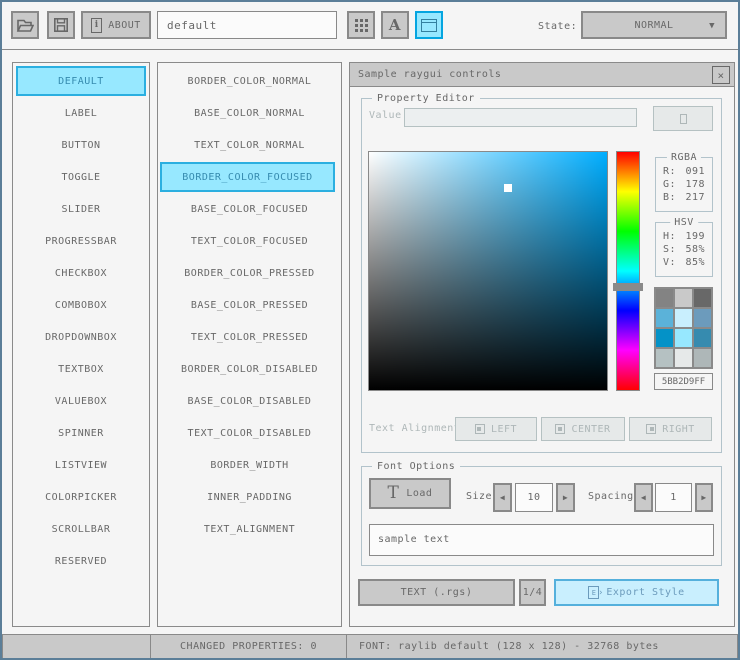 The height and width of the screenshot is (660, 740). I want to click on about-button: i ABOUT, so click(116, 25).